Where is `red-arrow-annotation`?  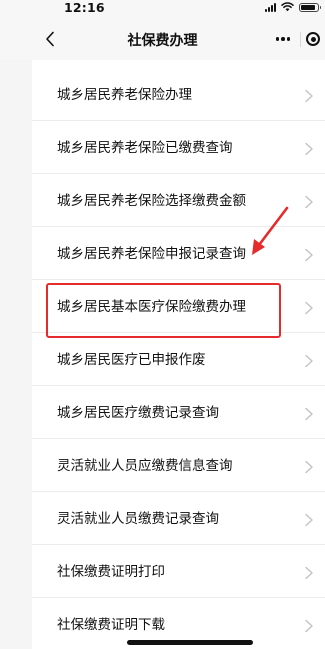 red-arrow-annotation is located at coordinates (270, 230).